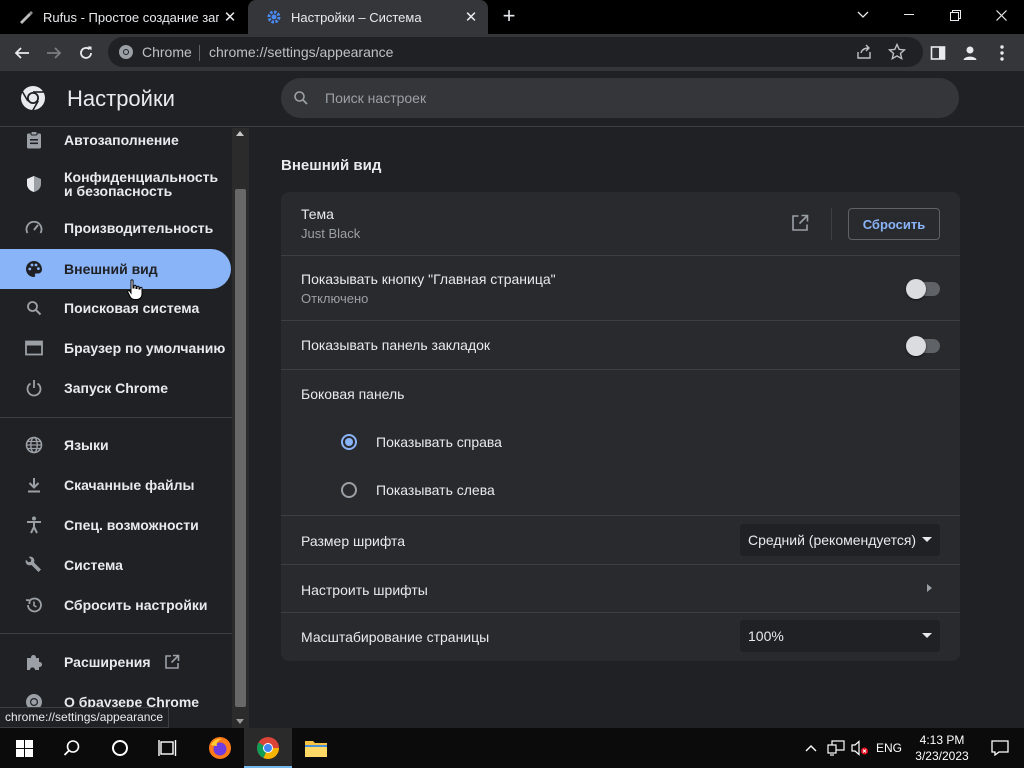 This screenshot has height=768, width=1024. What do you see at coordinates (115, 565) in the screenshot?
I see `sidebar-item-system: Система` at bounding box center [115, 565].